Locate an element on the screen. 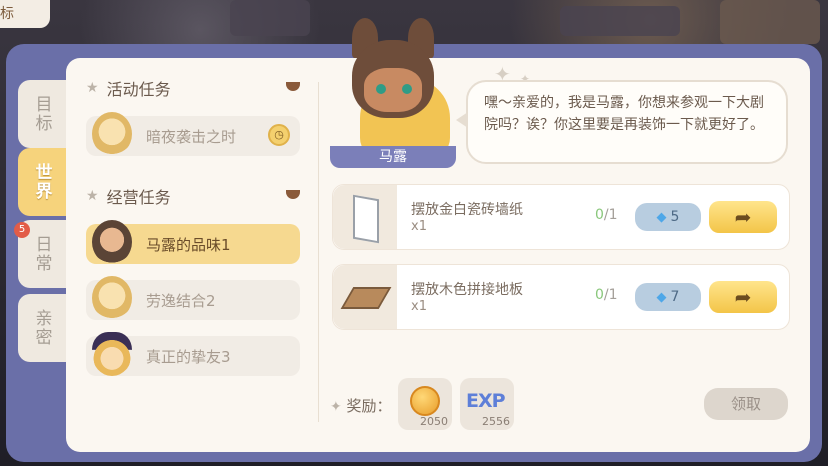 The image size is (828, 466). quest-item-night-raid: 暗夜袭击之时 ◷ is located at coordinates (193, 134).